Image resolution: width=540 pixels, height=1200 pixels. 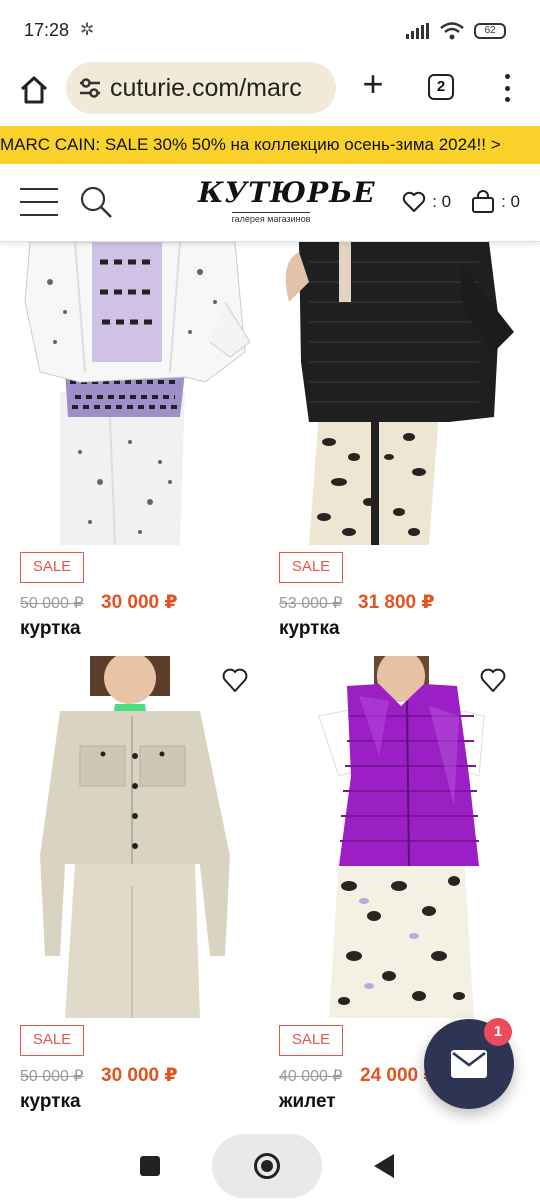 What do you see at coordinates (87, 29) in the screenshot?
I see `gear-icon: ✲` at bounding box center [87, 29].